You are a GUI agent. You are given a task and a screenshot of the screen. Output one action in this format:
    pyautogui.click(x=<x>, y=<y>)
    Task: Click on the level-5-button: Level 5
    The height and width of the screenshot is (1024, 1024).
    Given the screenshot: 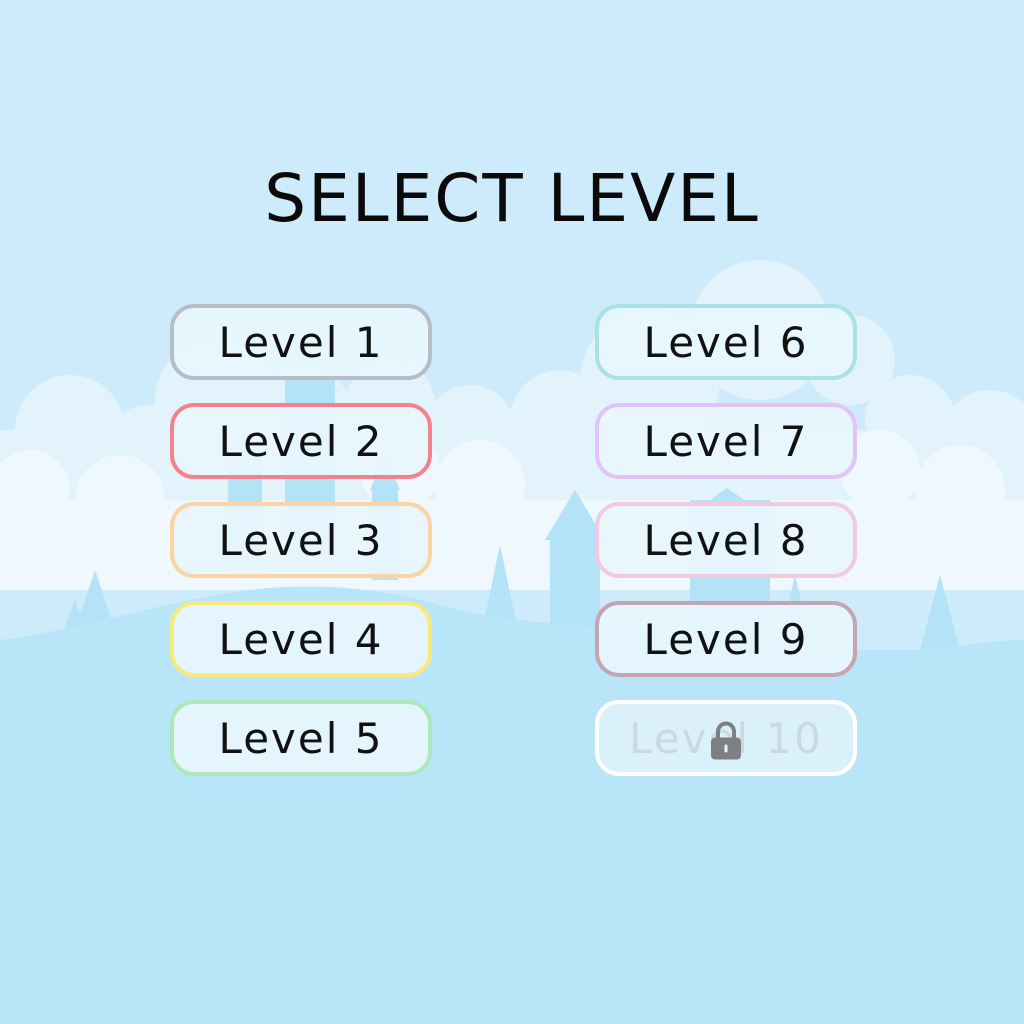 What is the action you would take?
    pyautogui.click(x=301, y=738)
    